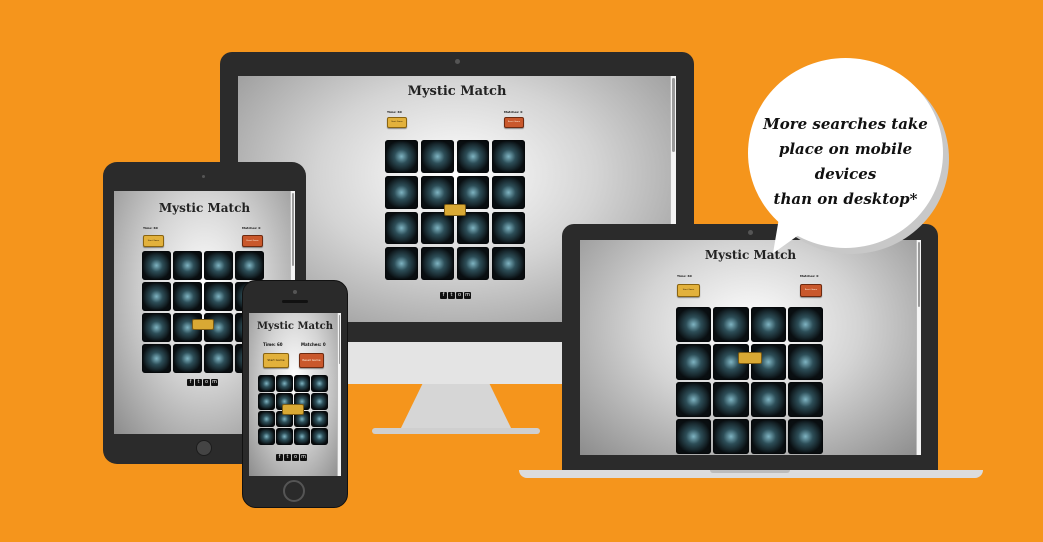 The width and height of the screenshot is (1043, 542). I want to click on phone-scrollbar, so click(339, 394).